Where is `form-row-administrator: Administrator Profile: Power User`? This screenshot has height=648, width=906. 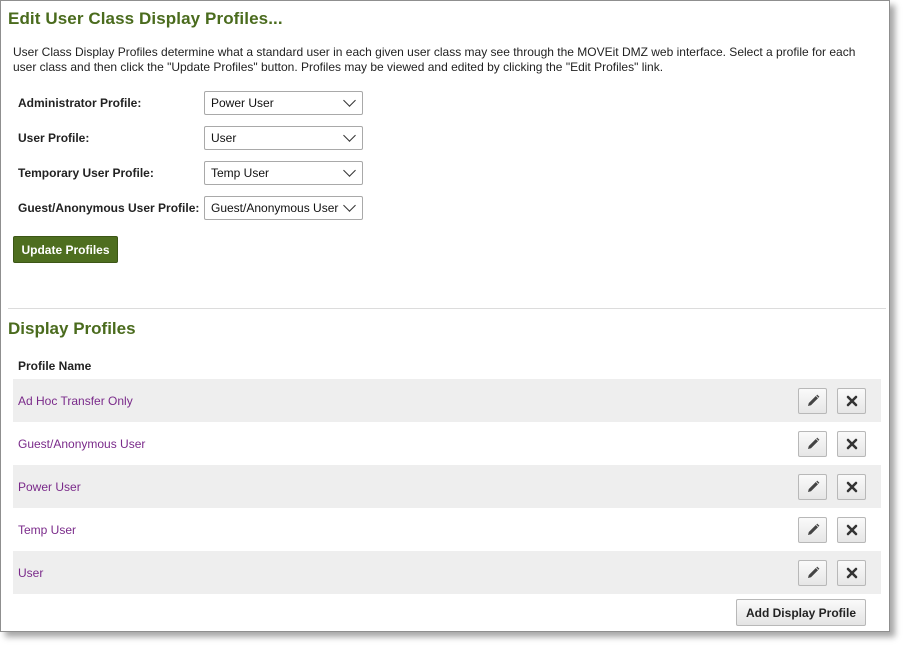
form-row-administrator: Administrator Profile: Power User is located at coordinates (190, 103).